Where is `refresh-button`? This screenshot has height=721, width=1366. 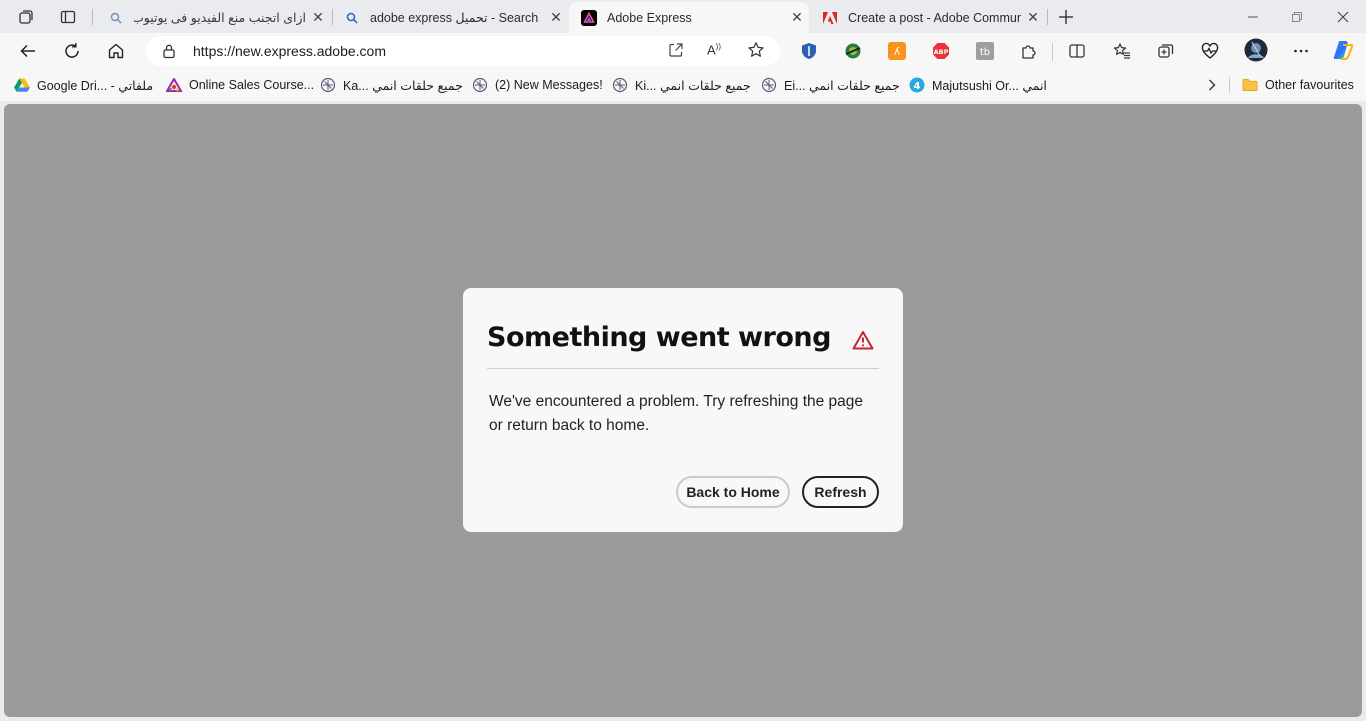 refresh-button is located at coordinates (72, 51).